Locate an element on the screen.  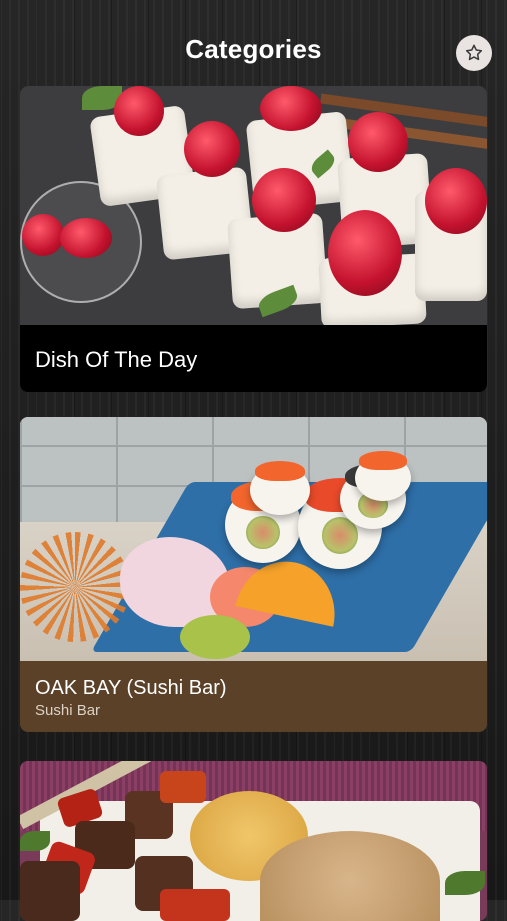
favorites-button is located at coordinates (474, 53).